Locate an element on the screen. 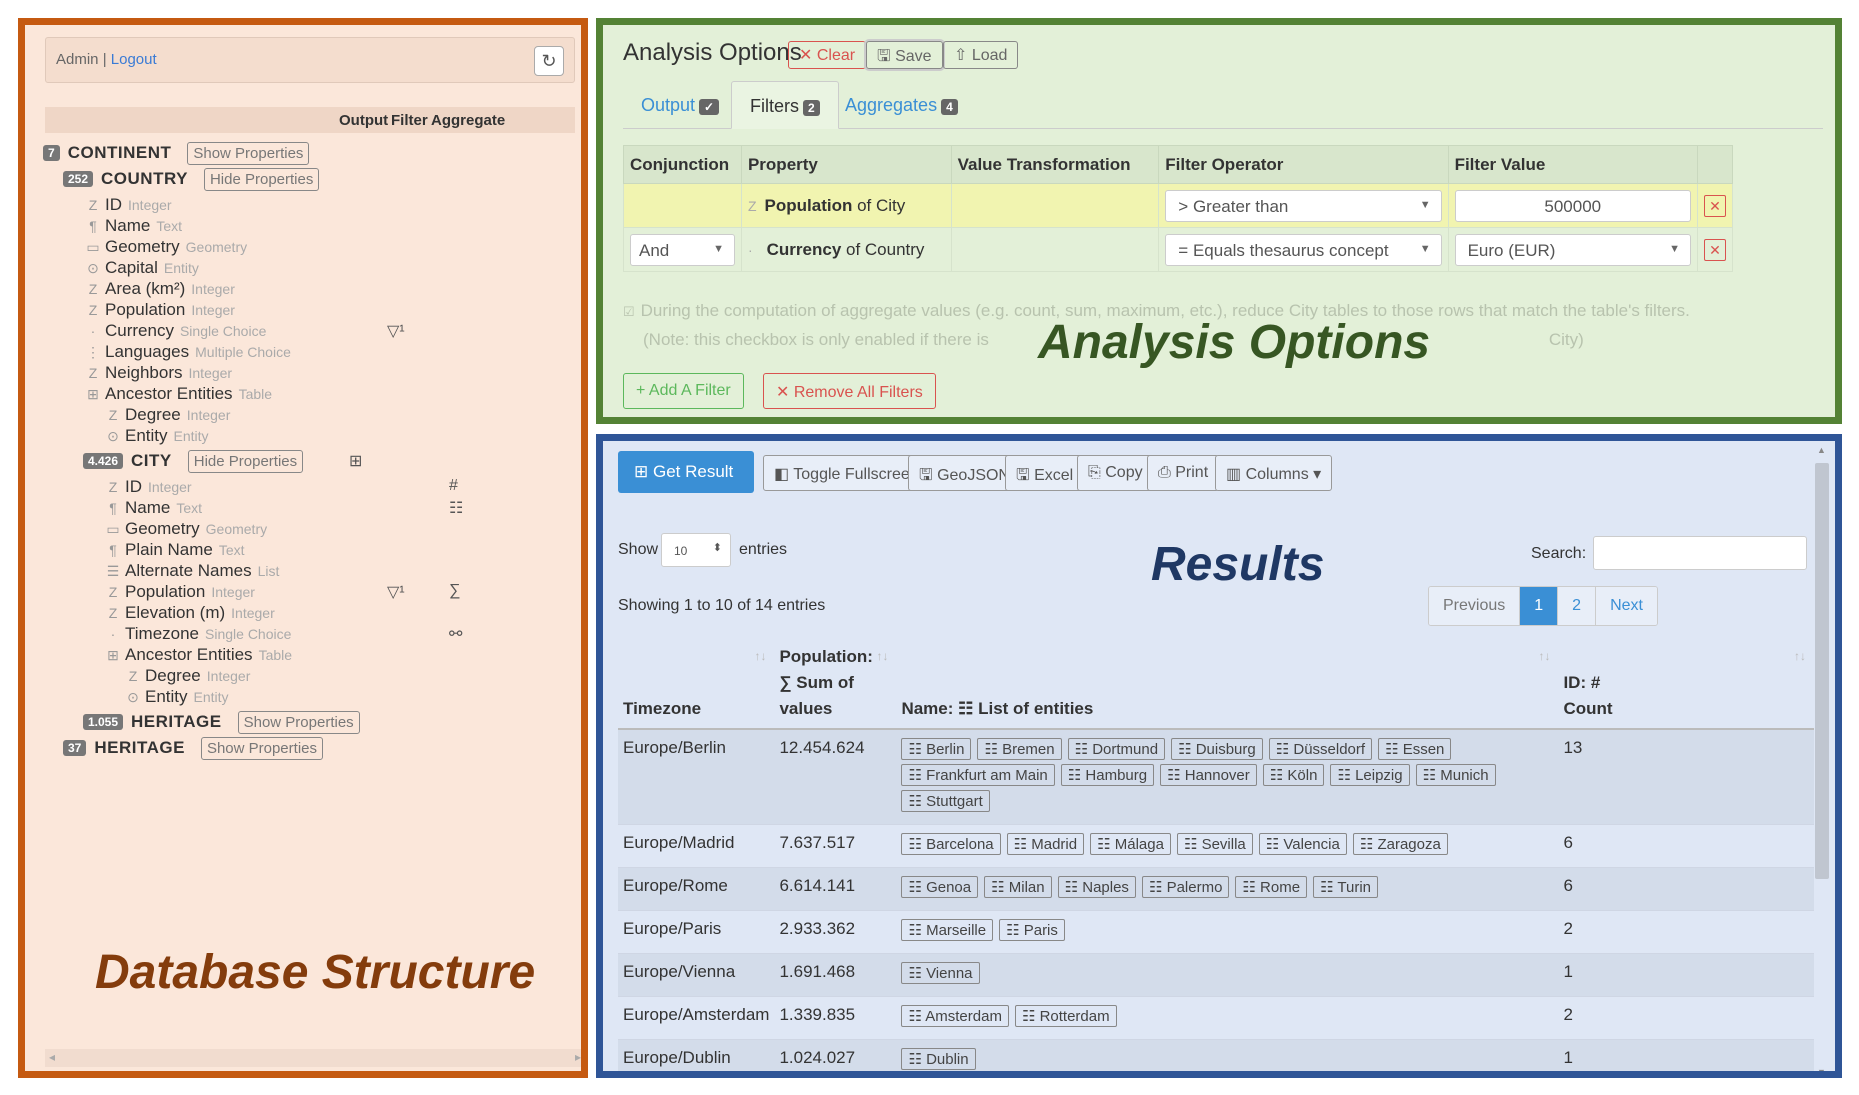 This screenshot has height=1095, width=1859. sum-aggregate-icon: ∑ is located at coordinates (454, 591).